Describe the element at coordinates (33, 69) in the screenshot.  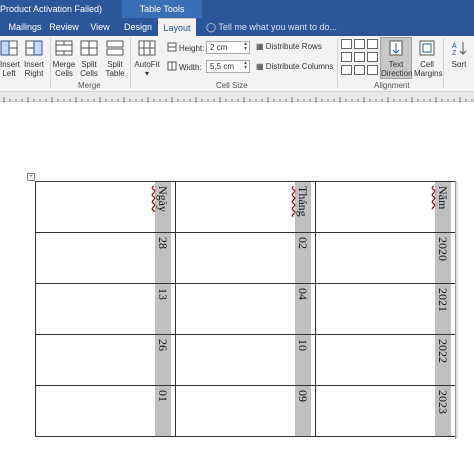
I see `insert-right-label: Insert Right` at that location.